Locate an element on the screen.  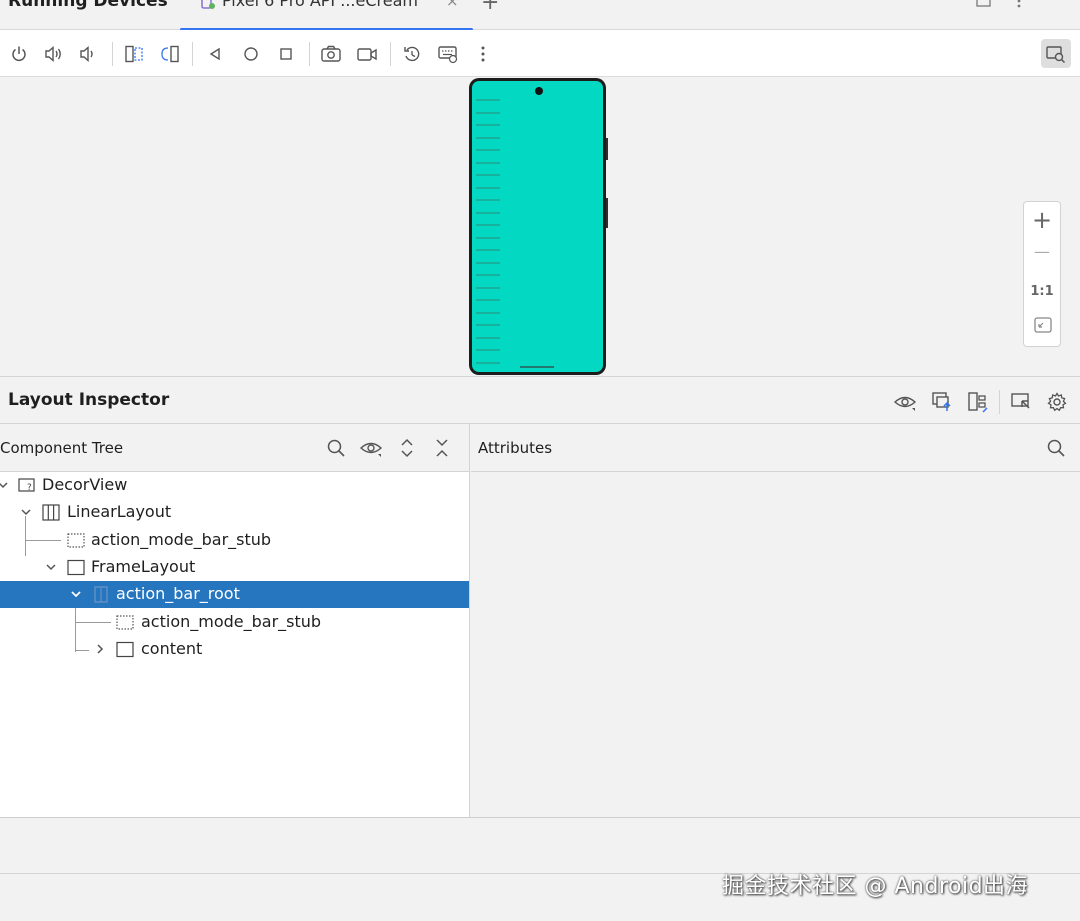
tree-view-options-button is located at coordinates (371, 448).